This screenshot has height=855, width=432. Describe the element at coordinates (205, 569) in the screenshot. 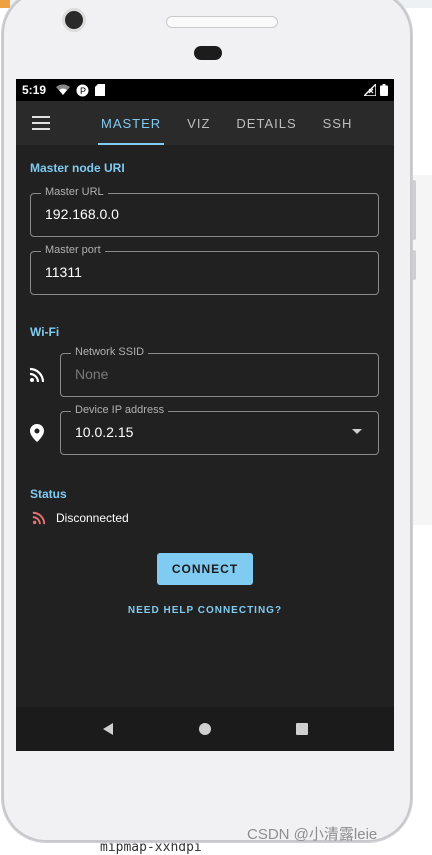

I see `connect-button: CONNECT` at that location.